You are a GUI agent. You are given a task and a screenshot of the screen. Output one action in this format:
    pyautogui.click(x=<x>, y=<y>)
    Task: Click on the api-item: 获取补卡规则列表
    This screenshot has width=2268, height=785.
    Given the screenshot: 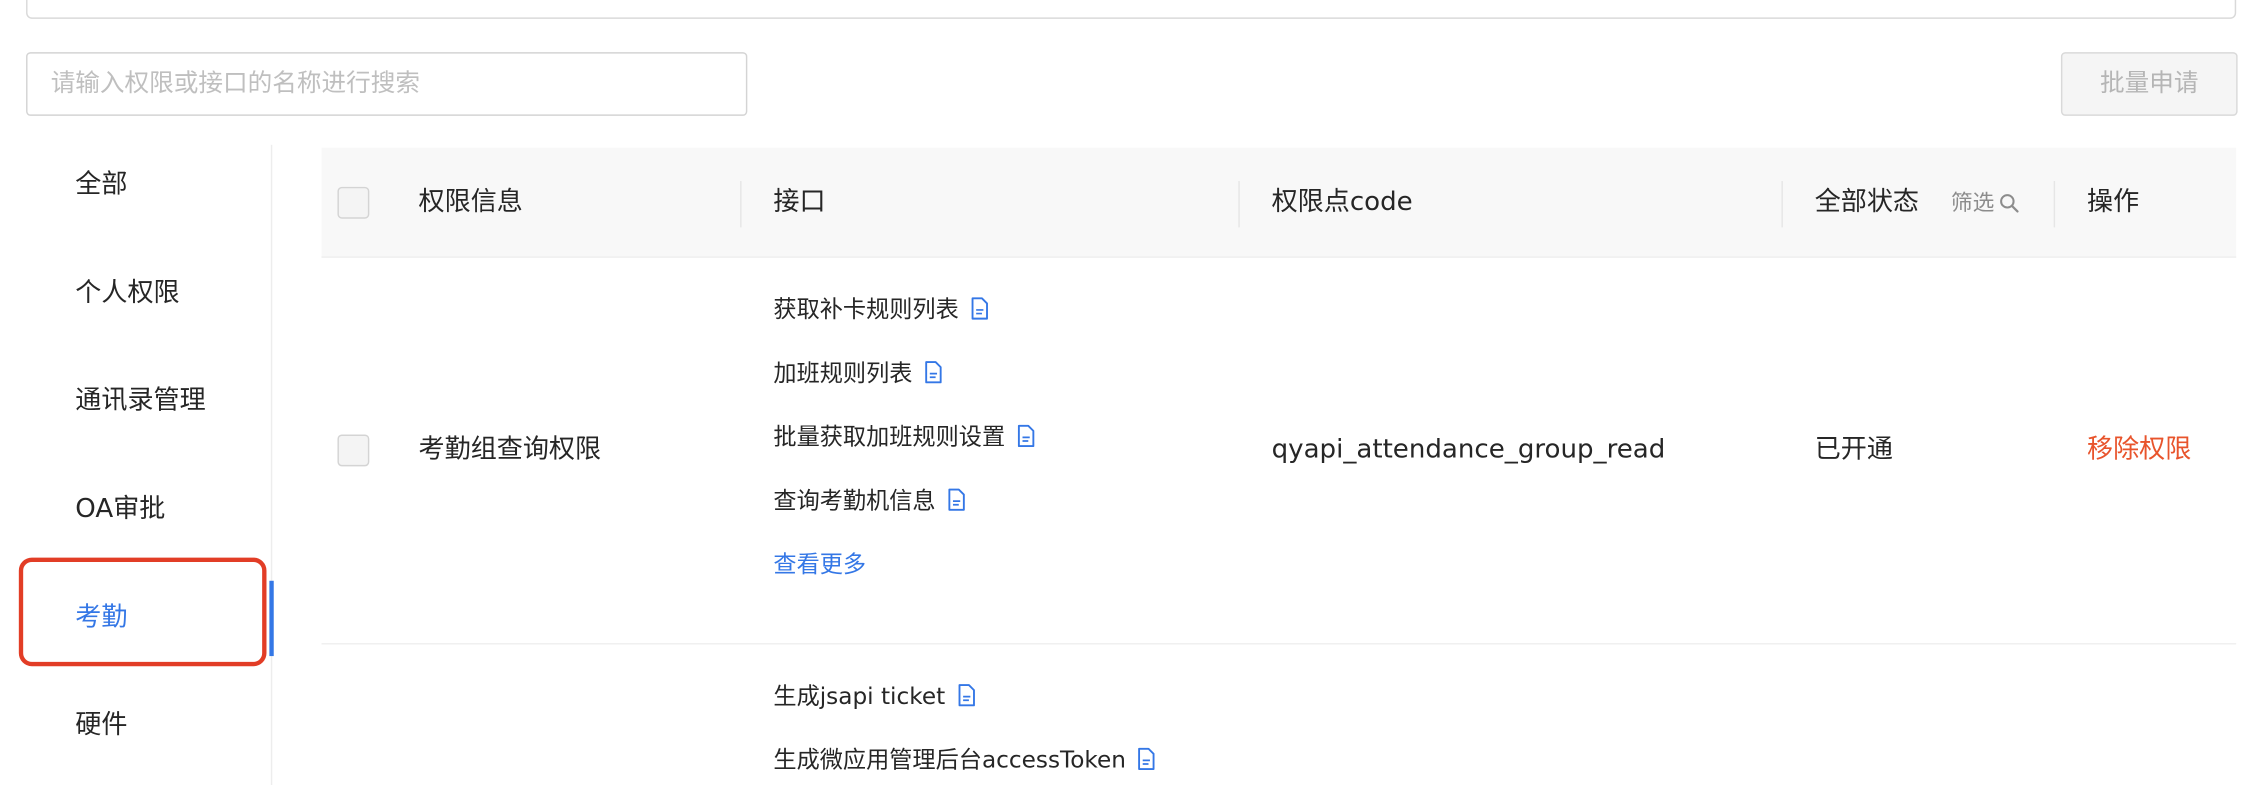 What is the action you would take?
    pyautogui.click(x=881, y=310)
    